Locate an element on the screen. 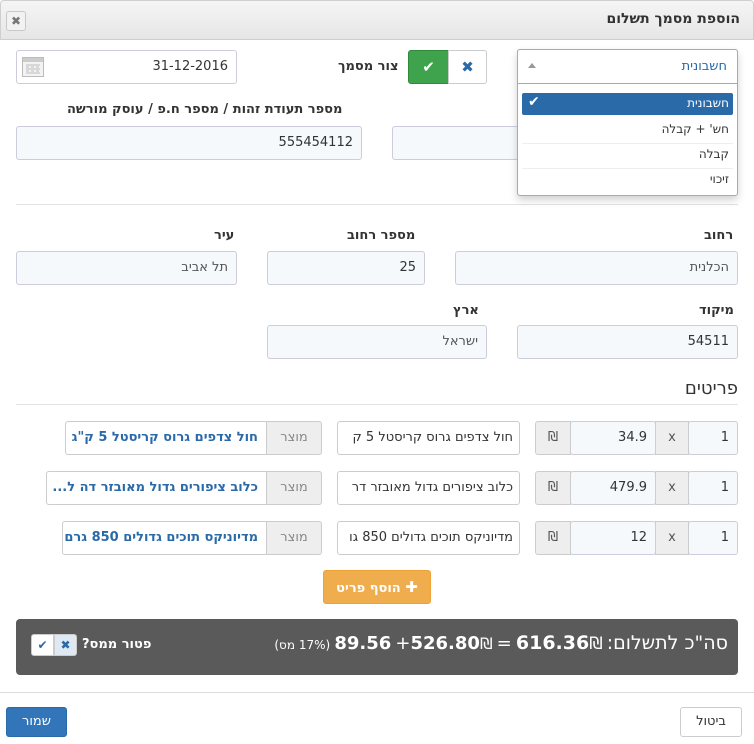 The height and width of the screenshot is (744, 754). total-currency: ₪ is located at coordinates (596, 644).